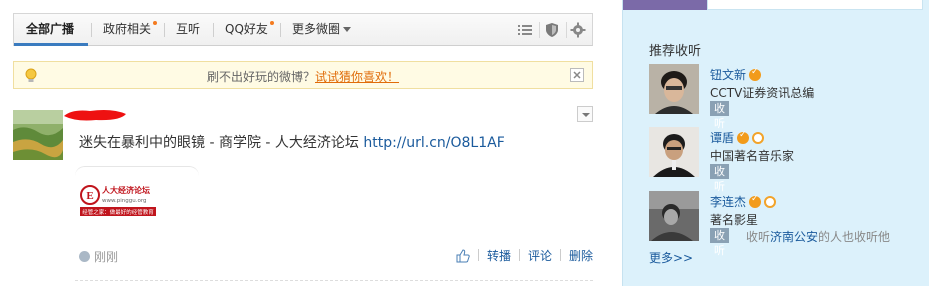  I want to click on sidebar-top-tab, so click(665, 5).